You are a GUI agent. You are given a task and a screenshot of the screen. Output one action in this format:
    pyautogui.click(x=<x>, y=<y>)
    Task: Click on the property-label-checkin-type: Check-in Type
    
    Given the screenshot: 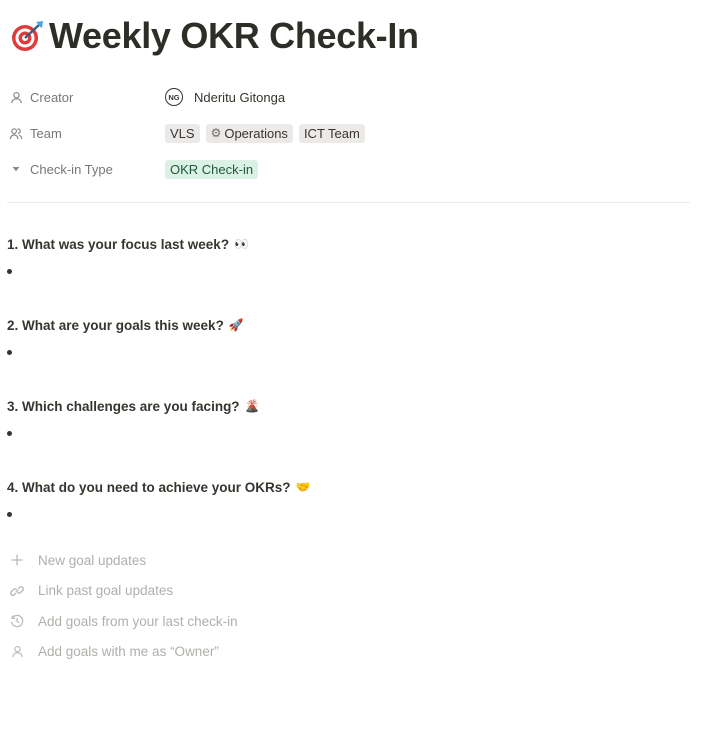 What is the action you would take?
    pyautogui.click(x=87, y=169)
    